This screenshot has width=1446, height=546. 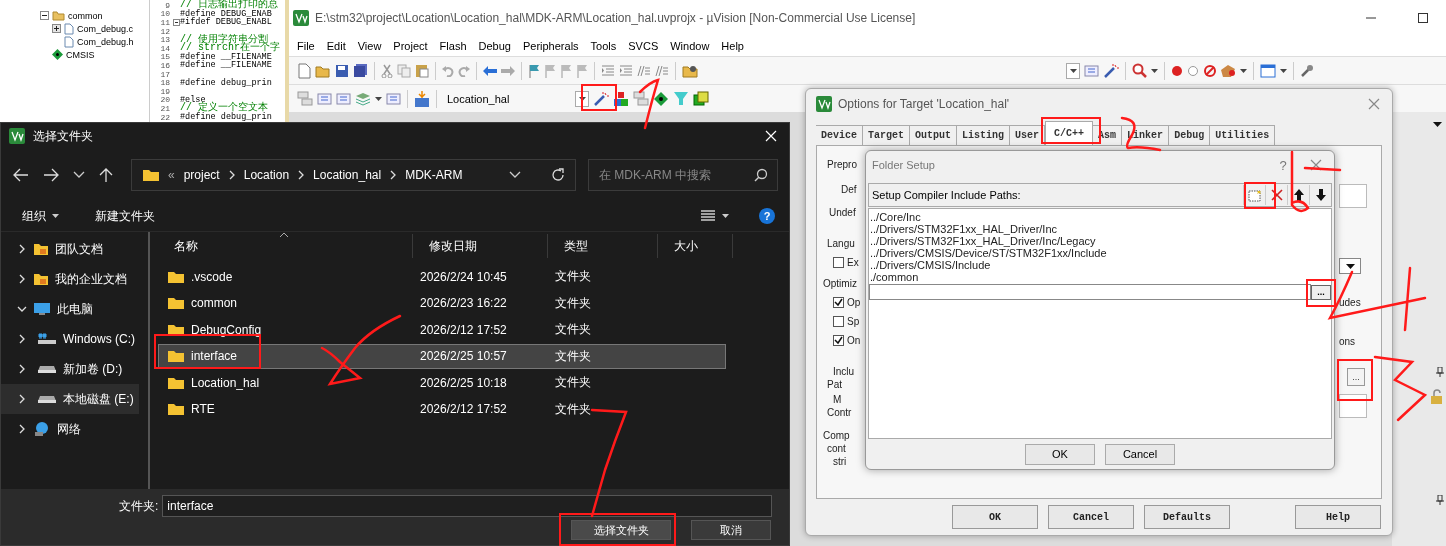 I want to click on maximize-icon, so click(x=1423, y=18).